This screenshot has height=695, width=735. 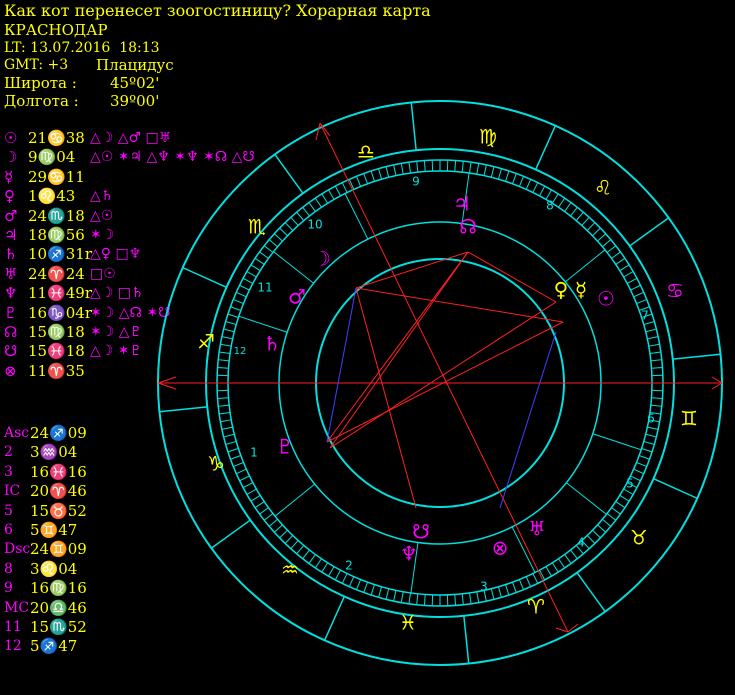 I want to click on house-number: 12, so click(x=240, y=351).